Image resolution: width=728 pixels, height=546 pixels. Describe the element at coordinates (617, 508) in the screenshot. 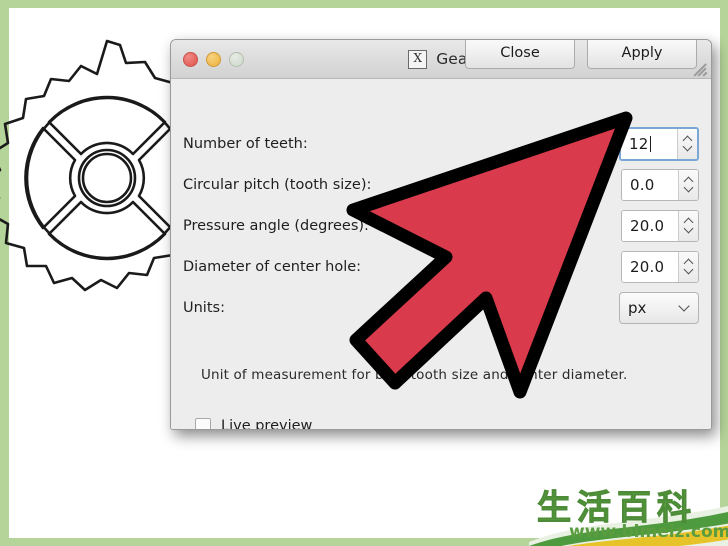

I see `watermark-chinese: 生活百科` at that location.